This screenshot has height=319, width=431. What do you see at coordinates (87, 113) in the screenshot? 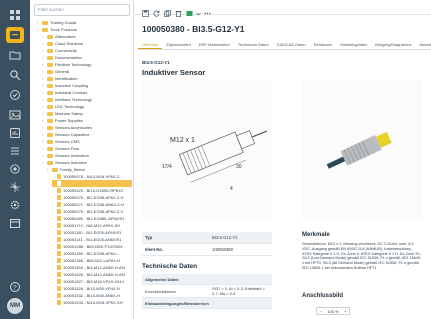
I see `tree-folder-item: › Machine Safety` at bounding box center [87, 113].